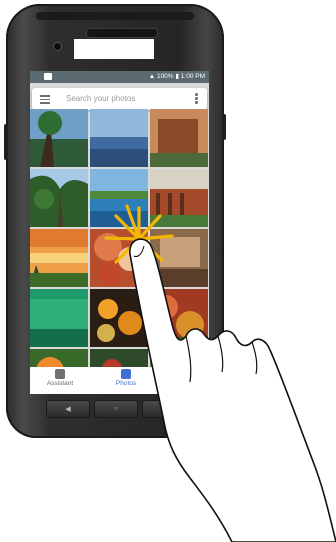 The image size is (336, 542). What do you see at coordinates (60, 374) in the screenshot?
I see `assistant-icon` at bounding box center [60, 374].